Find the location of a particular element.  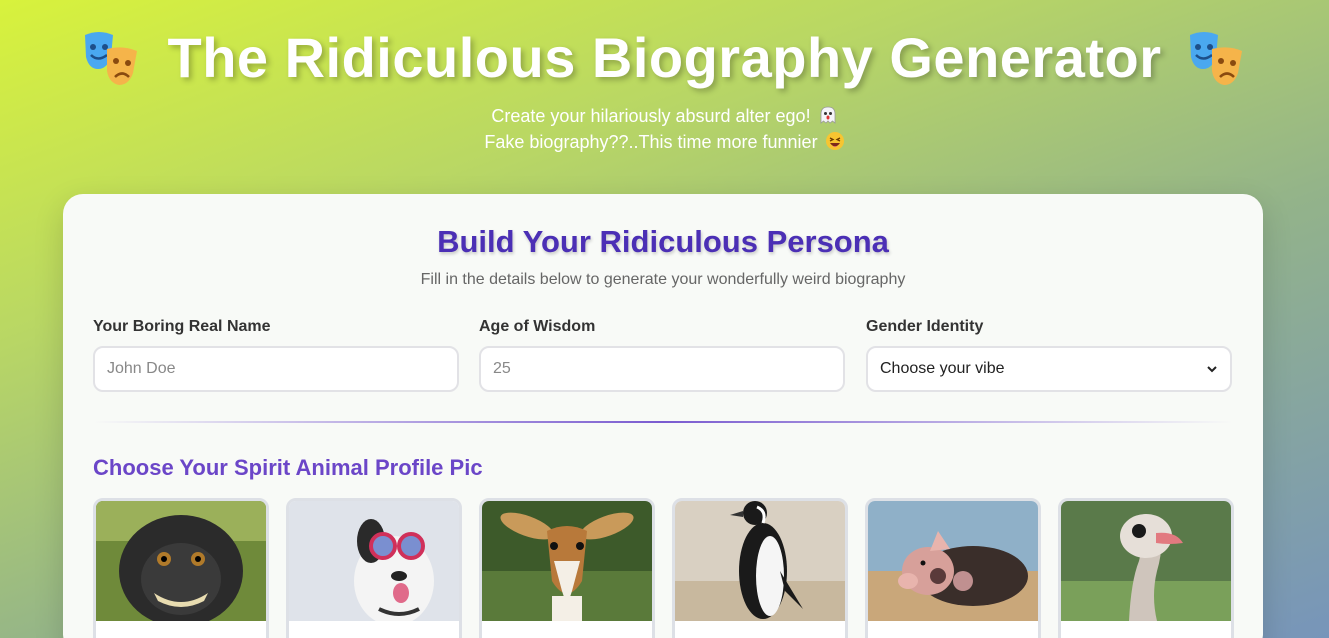

form-title: Build Your Ridiculous Persona is located at coordinates (663, 241).